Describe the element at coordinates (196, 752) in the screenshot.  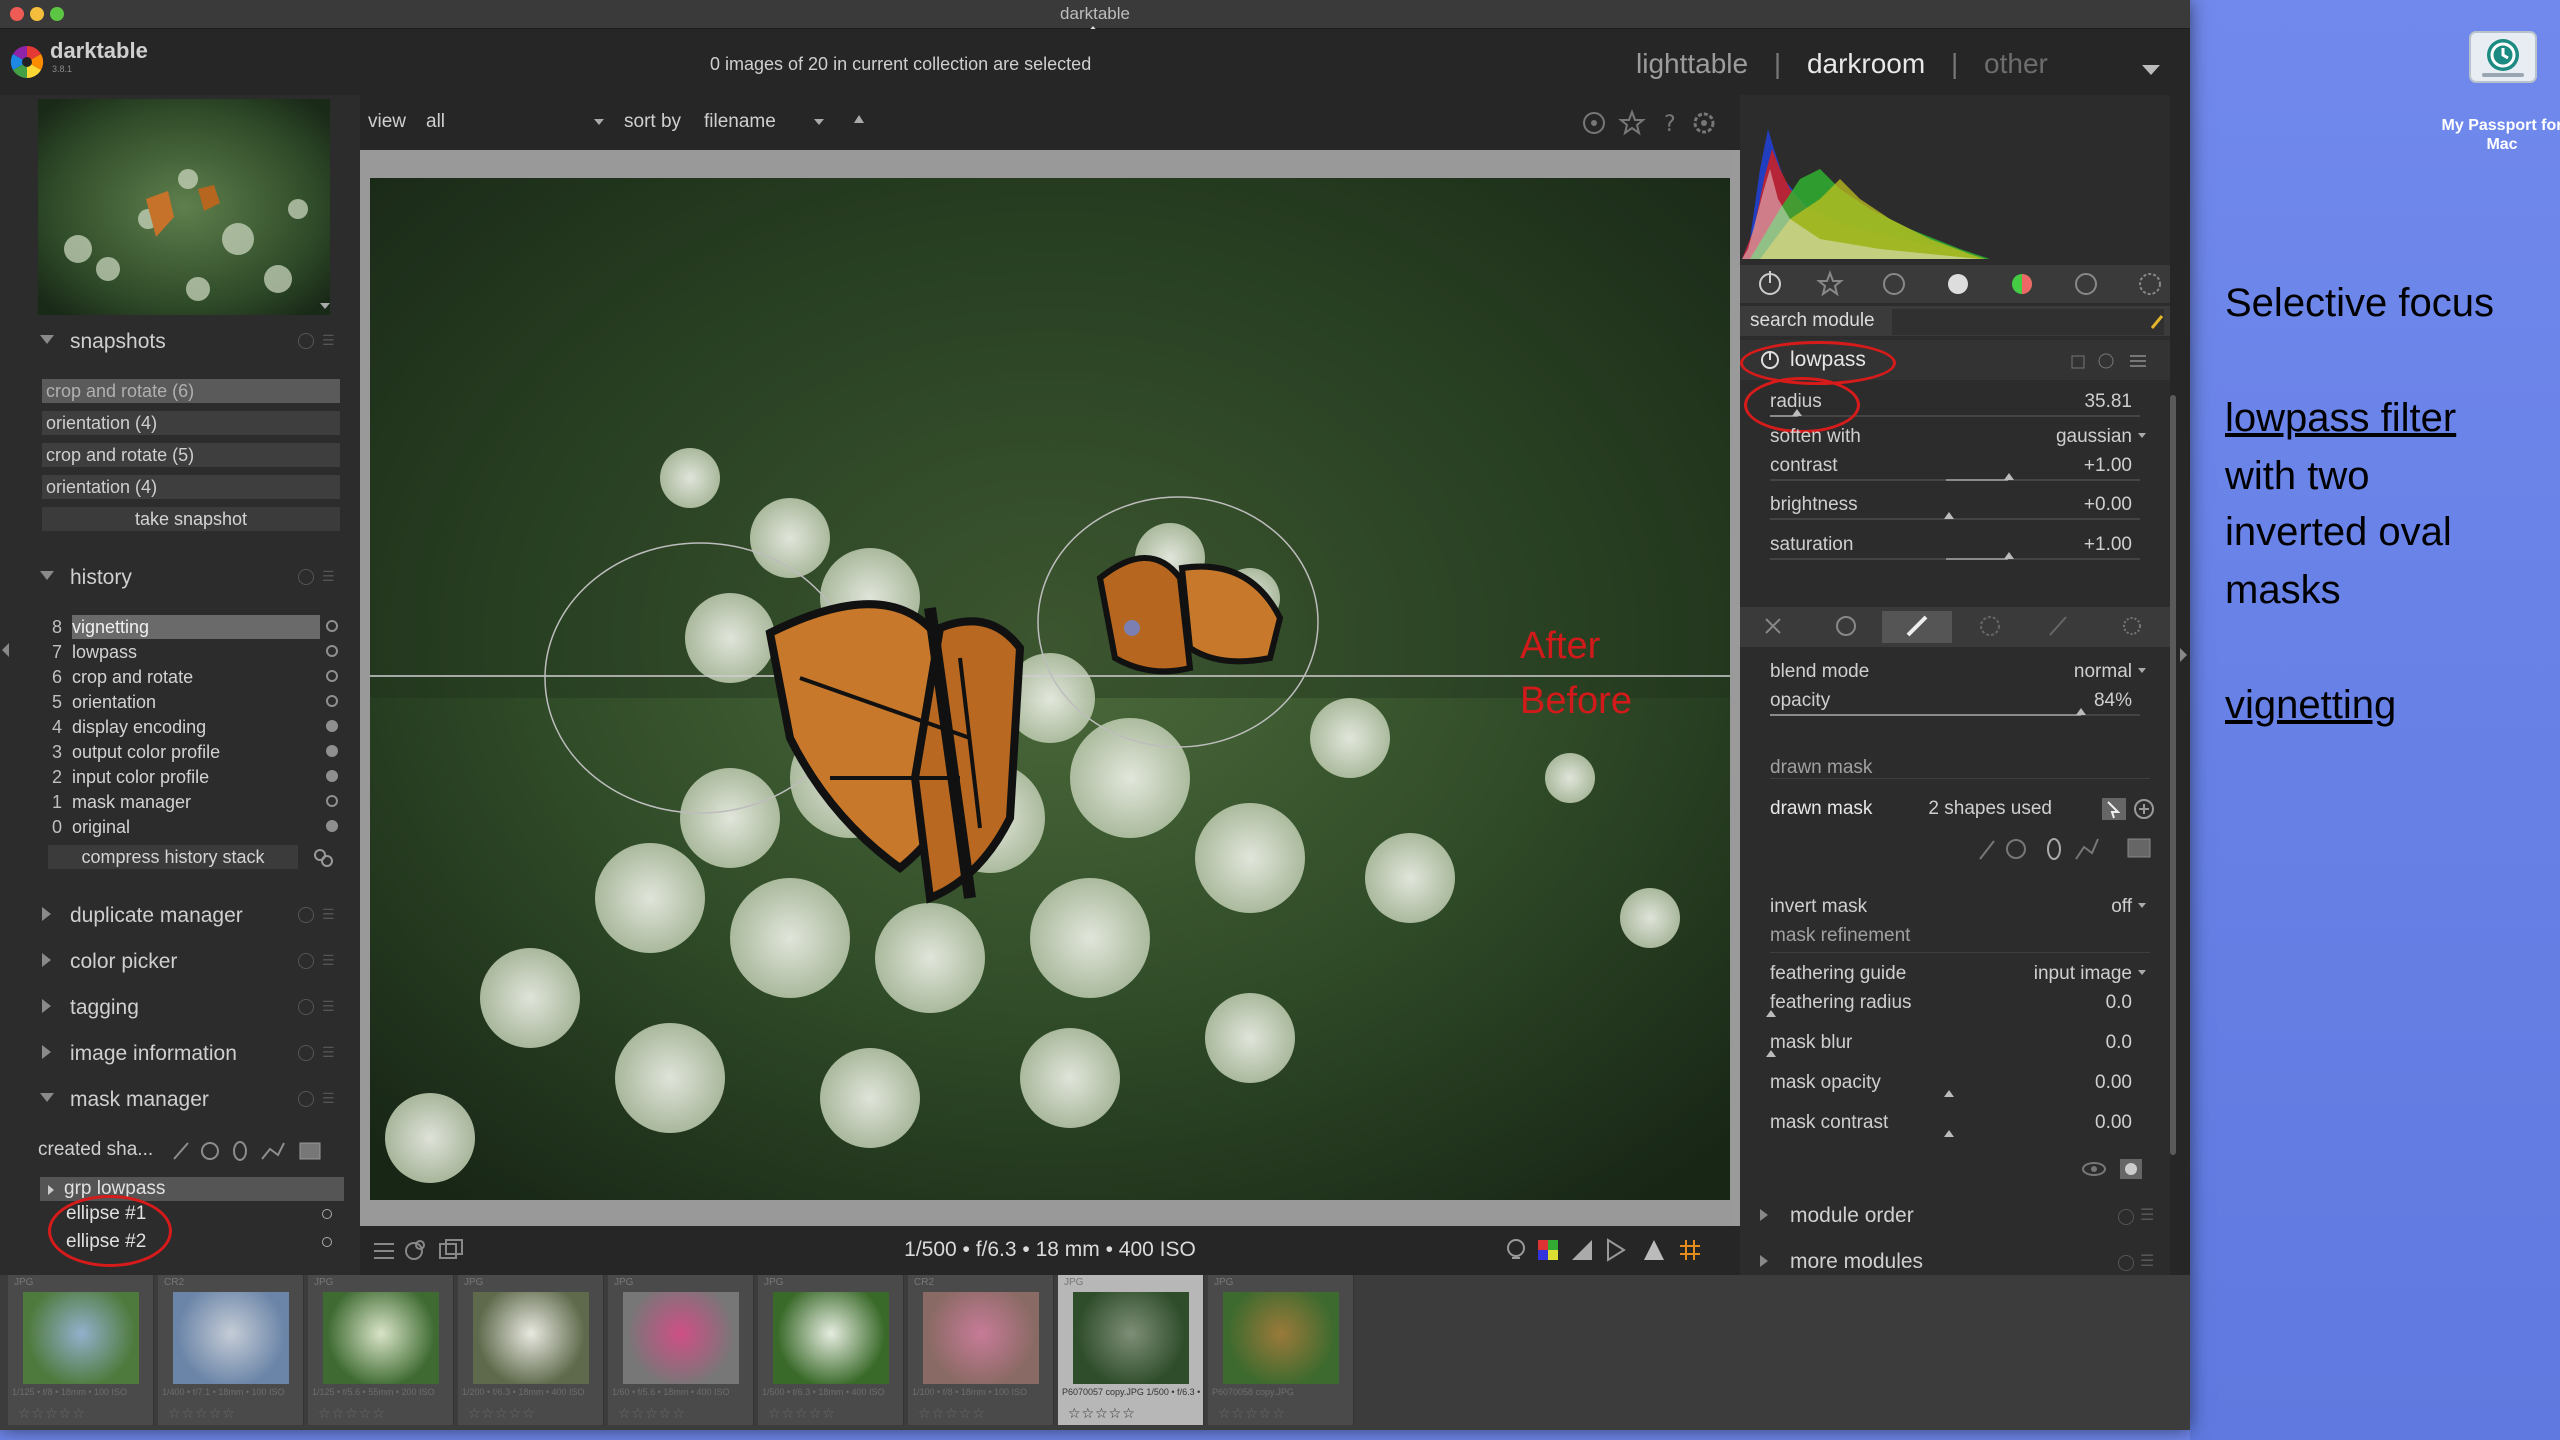
I see `history-item: 3 output color profile` at that location.